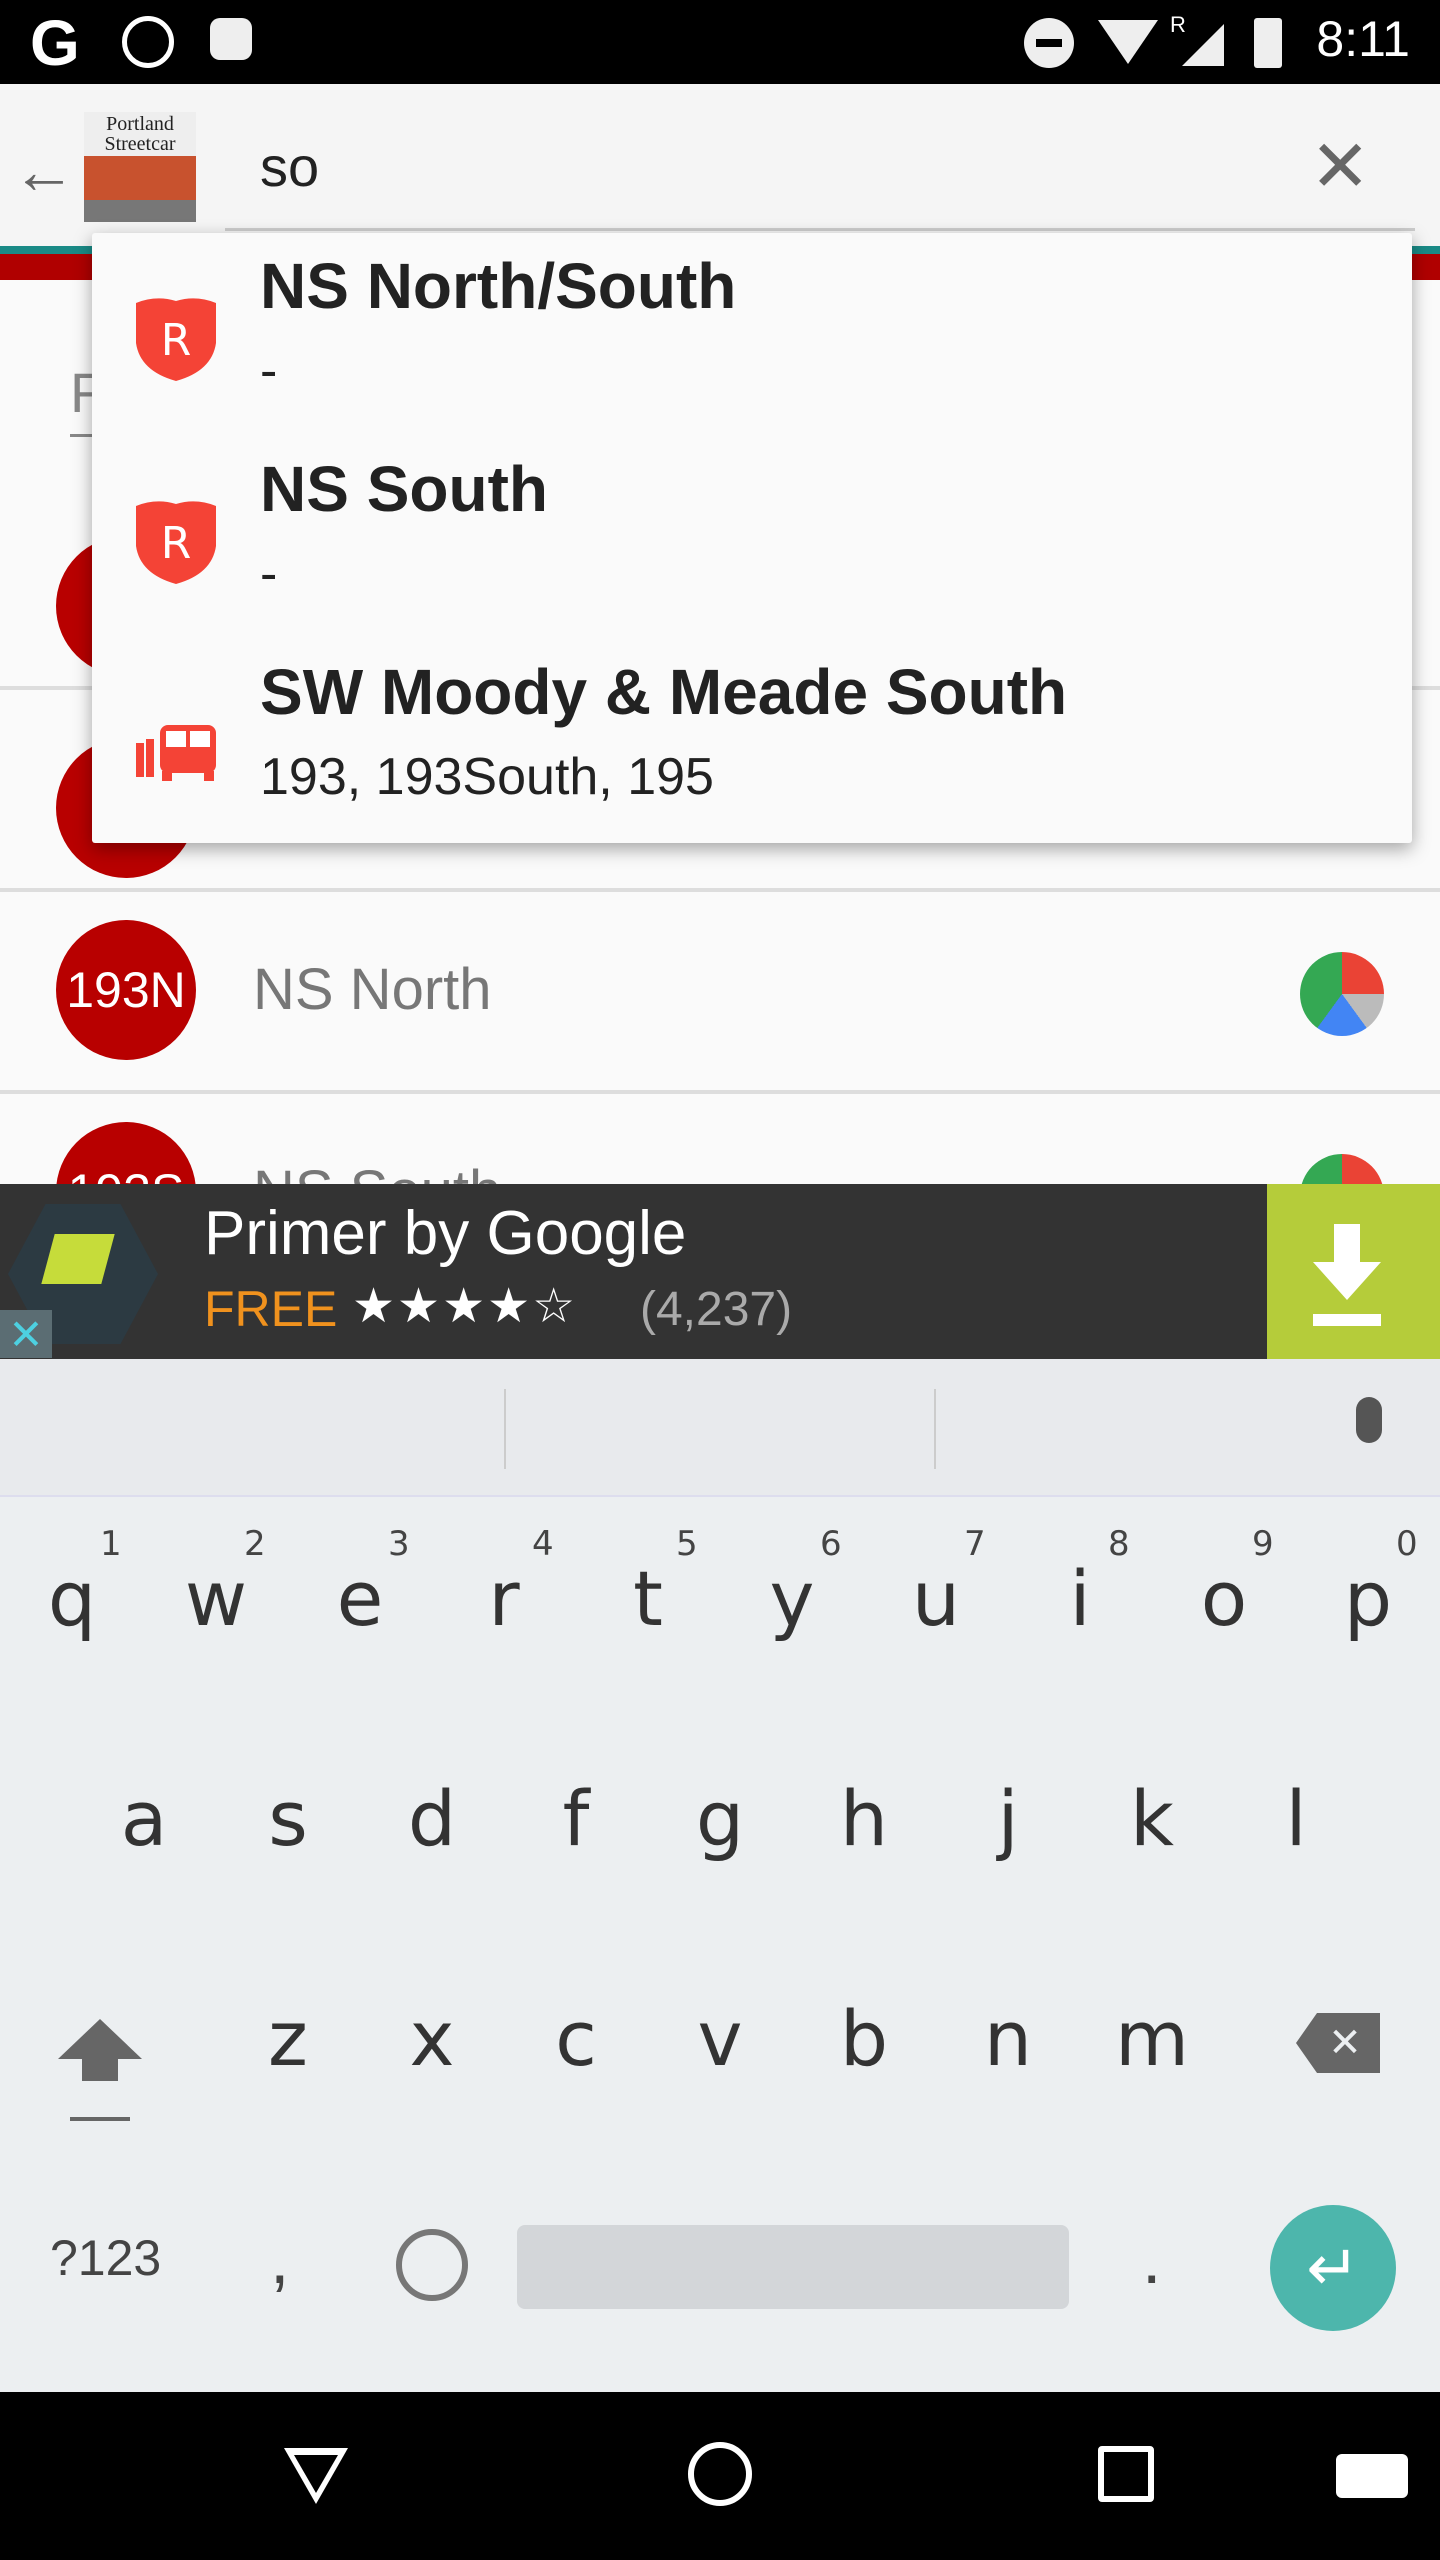 This screenshot has width=1440, height=2560. Describe the element at coordinates (1353, 1271) in the screenshot. I see `download-button` at that location.